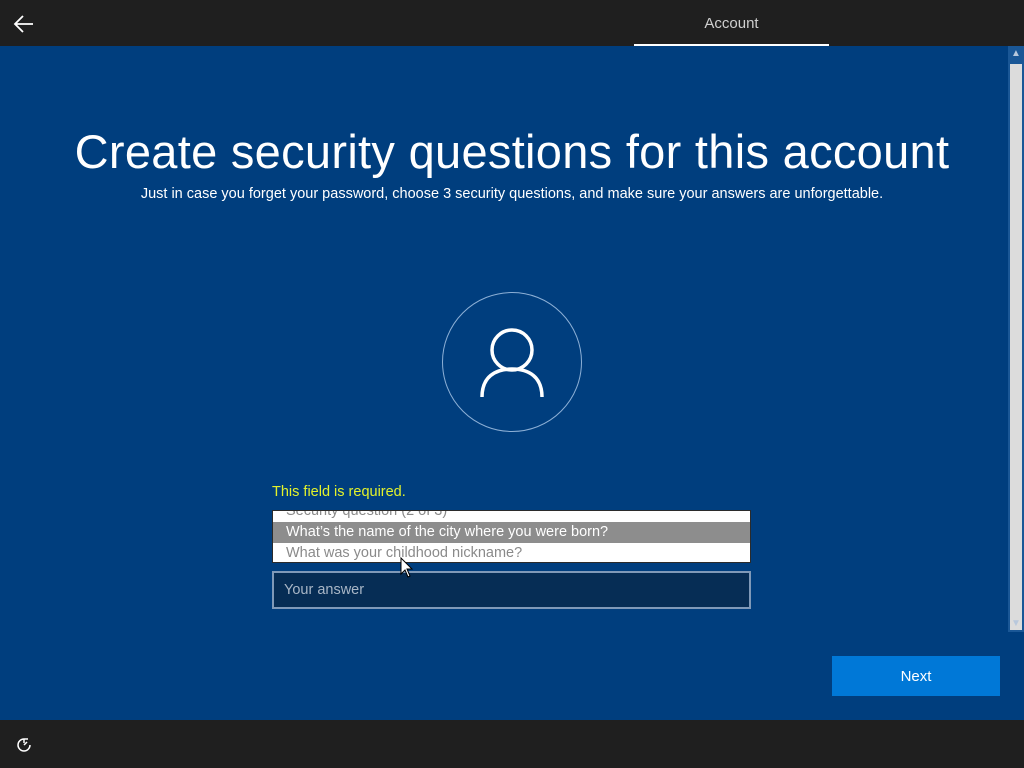  I want to click on next-button: Next, so click(916, 676).